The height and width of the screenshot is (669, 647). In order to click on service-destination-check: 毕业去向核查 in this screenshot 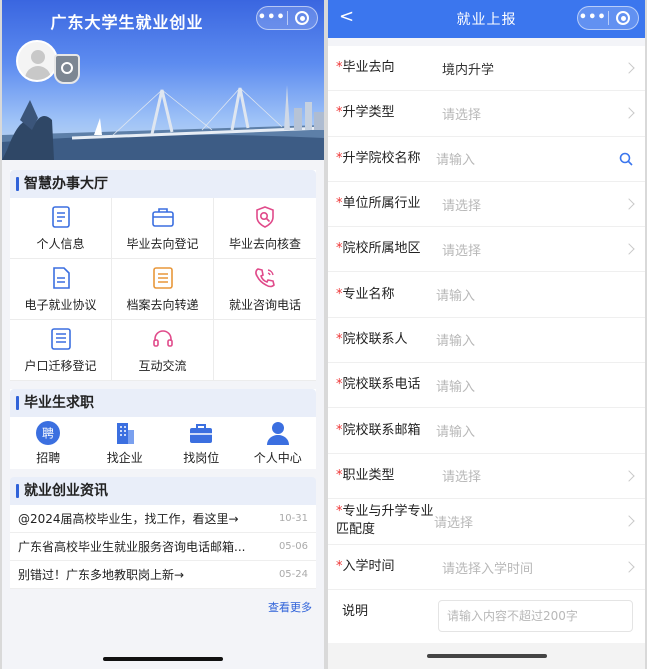, I will do `click(265, 228)`.